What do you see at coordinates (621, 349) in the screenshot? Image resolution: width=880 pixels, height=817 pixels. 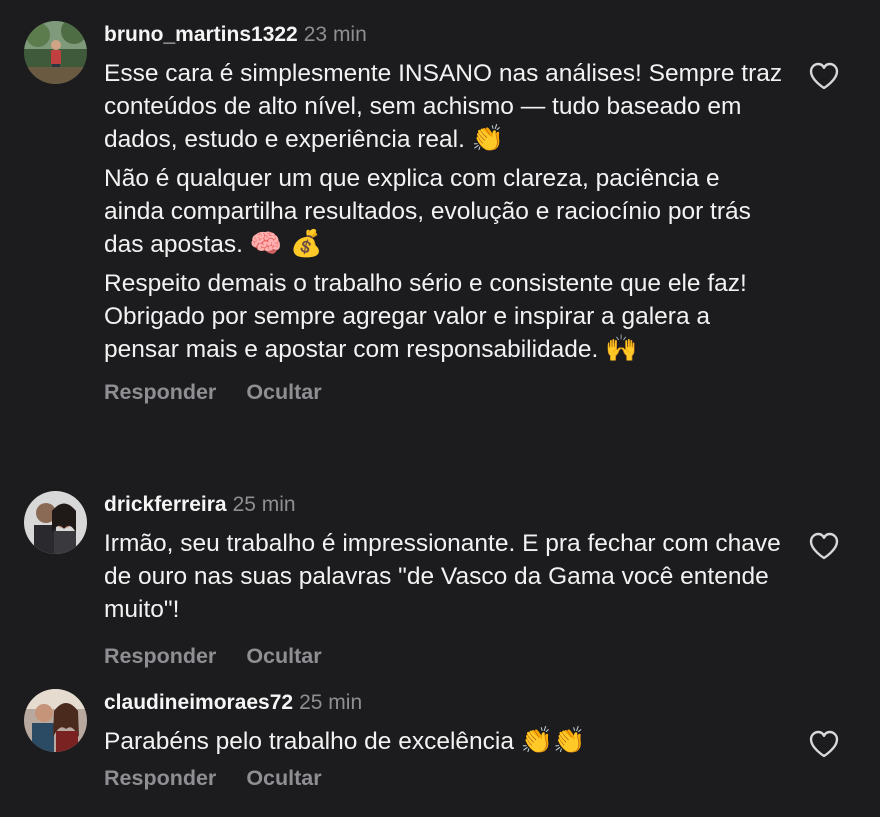 I see `raised-hands-emoji: 🙌` at bounding box center [621, 349].